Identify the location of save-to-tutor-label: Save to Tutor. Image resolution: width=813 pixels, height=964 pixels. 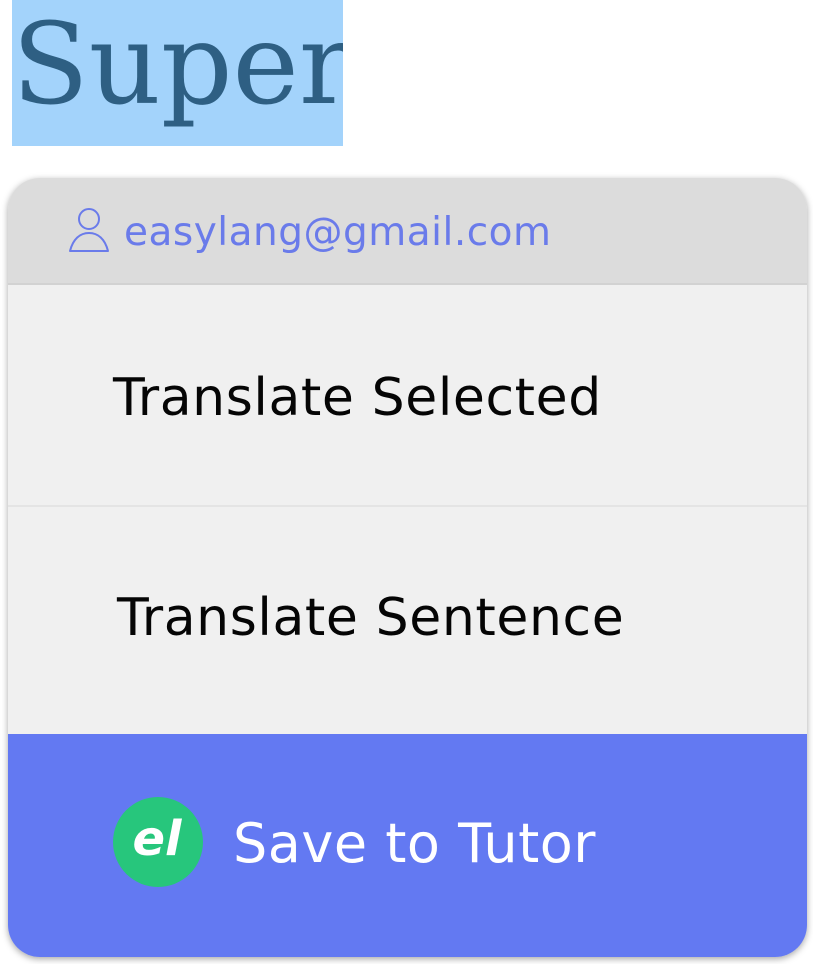
(415, 843).